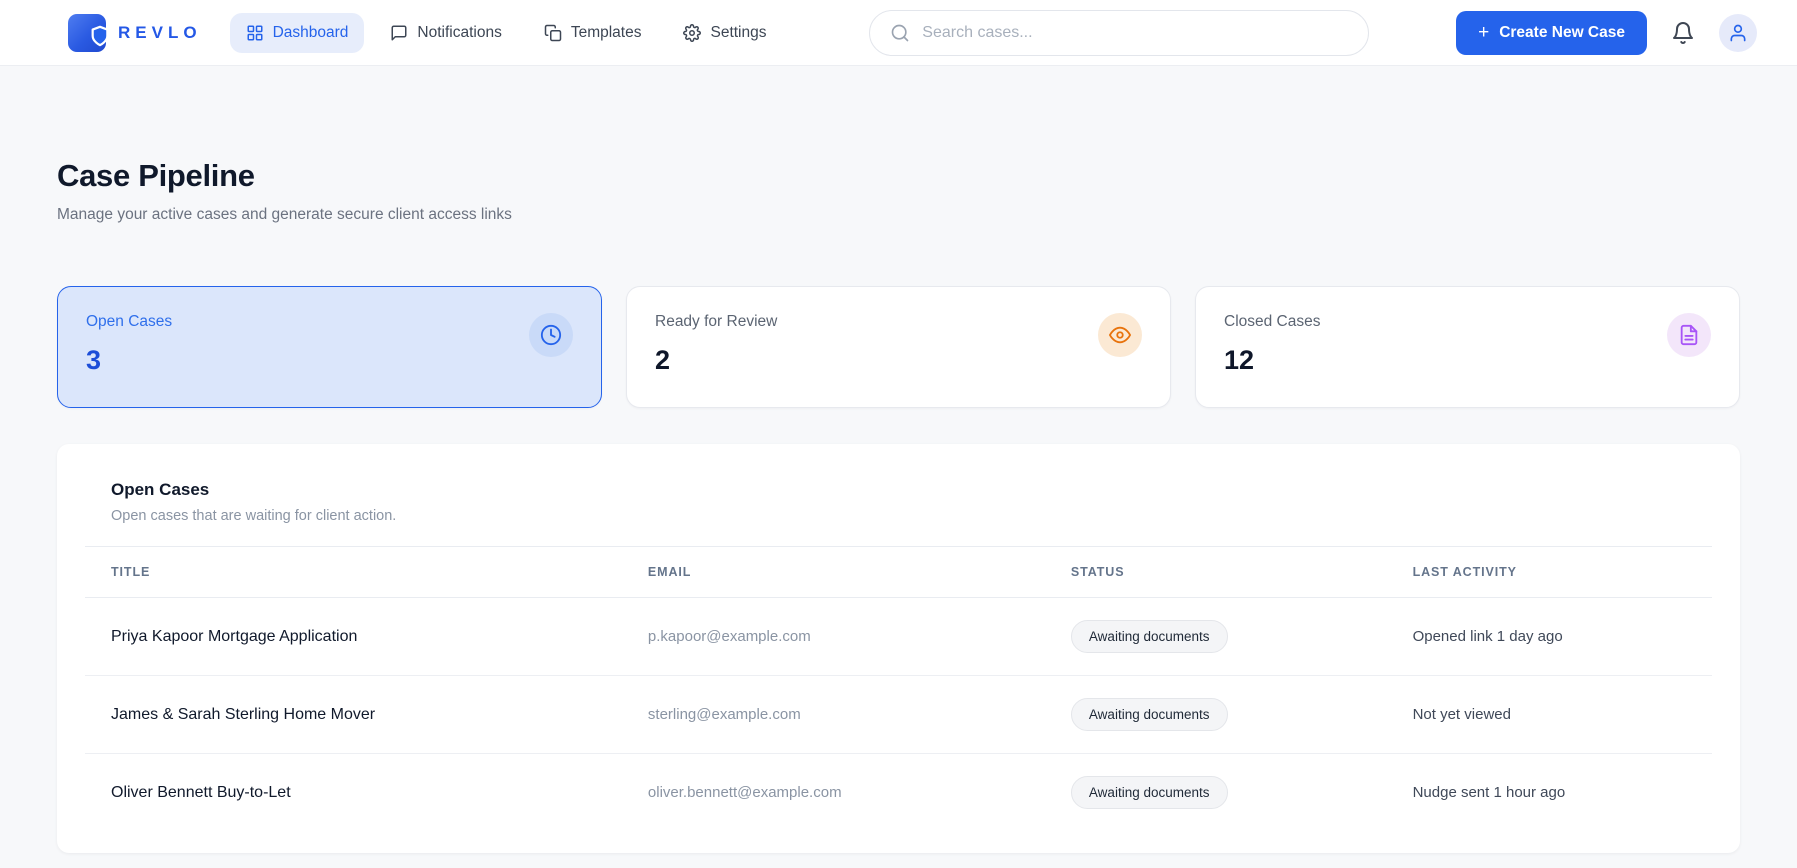  I want to click on brand: REVLO, so click(135, 32).